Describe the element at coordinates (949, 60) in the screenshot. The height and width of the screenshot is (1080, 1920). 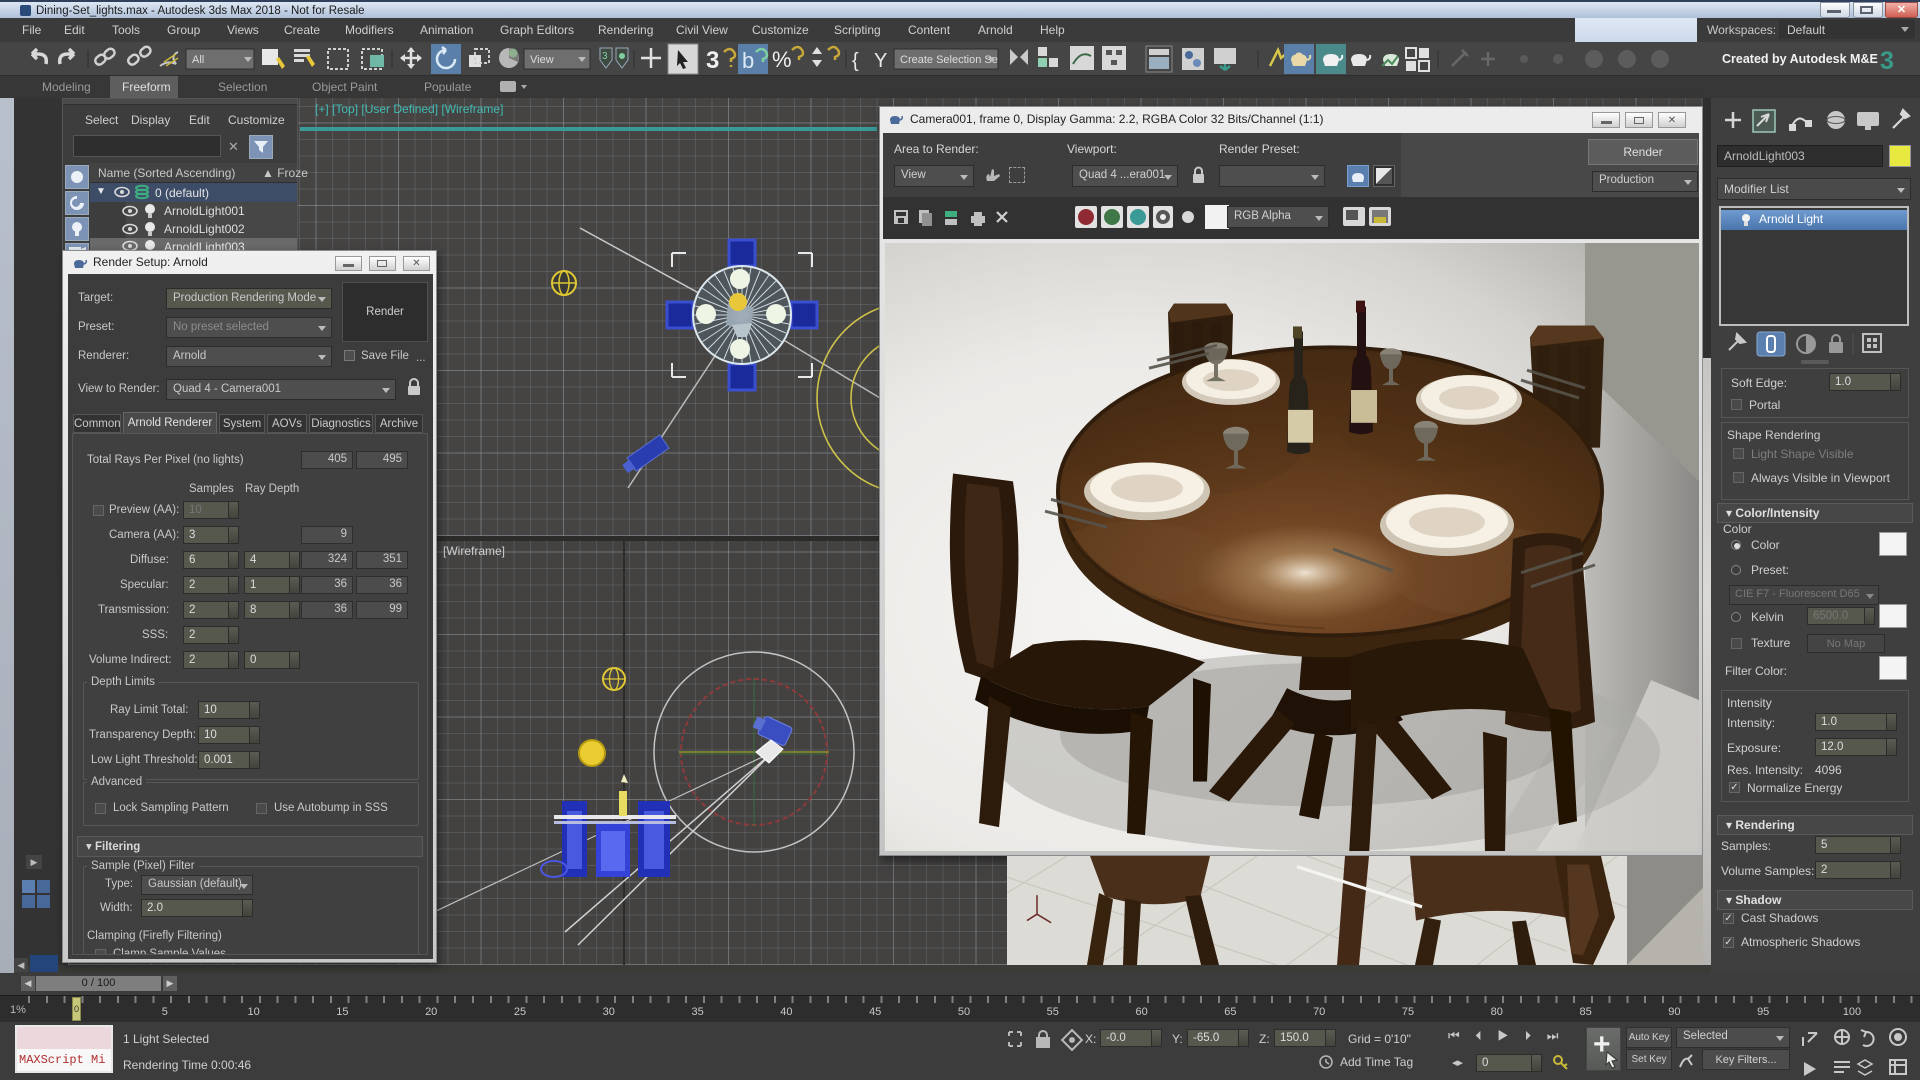
I see `svg-text: Create Selection Se` at that location.